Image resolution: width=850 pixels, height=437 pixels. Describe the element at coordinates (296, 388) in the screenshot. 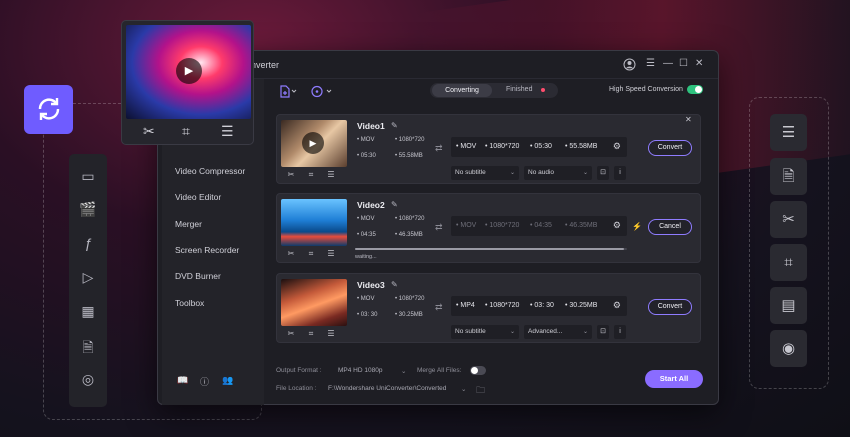

I see `file-location-label: File Location :` at that location.